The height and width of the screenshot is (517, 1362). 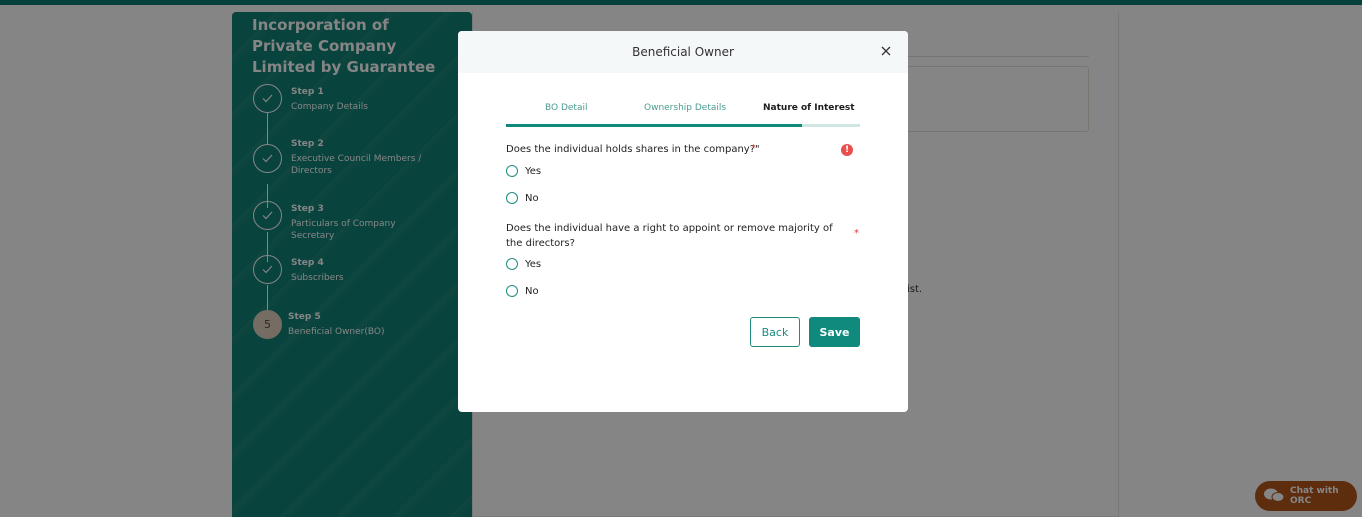 What do you see at coordinates (654, 125) in the screenshot?
I see `tab-progress-fill` at bounding box center [654, 125].